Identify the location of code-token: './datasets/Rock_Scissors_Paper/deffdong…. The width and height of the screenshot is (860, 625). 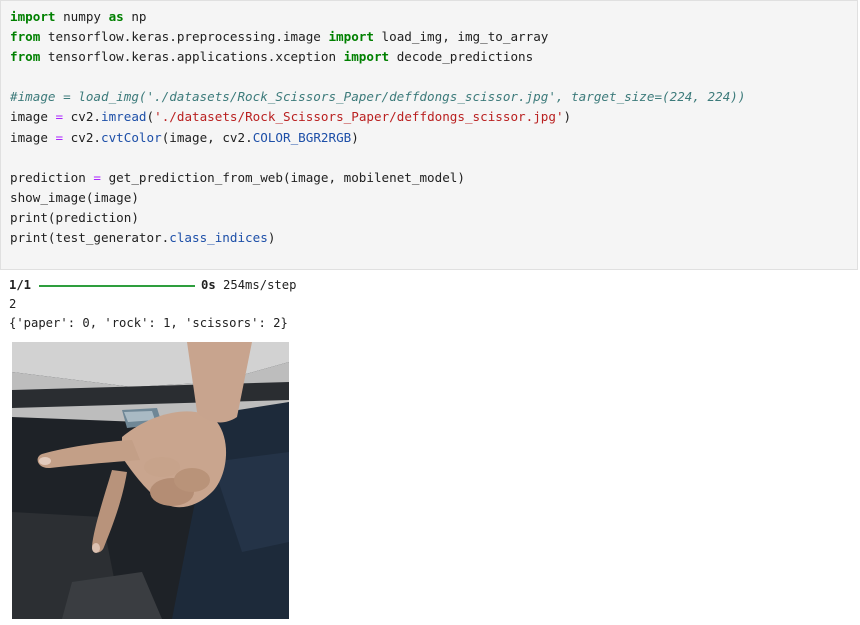
(359, 117).